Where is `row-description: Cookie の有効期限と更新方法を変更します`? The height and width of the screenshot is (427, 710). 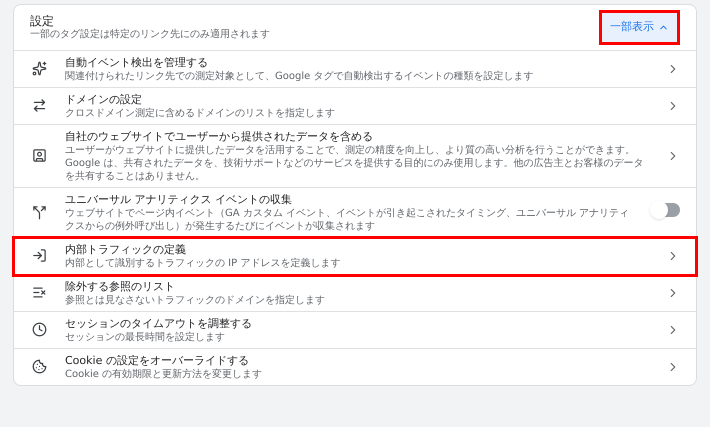
row-description: Cookie の有効期限と更新方法を変更します is located at coordinates (164, 374).